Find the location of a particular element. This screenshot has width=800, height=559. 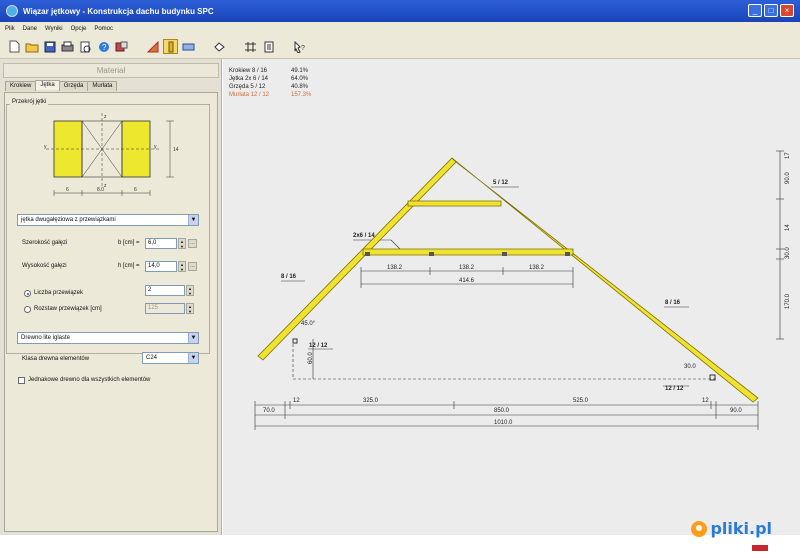

wood-class-label: Klasa drewna elementów is located at coordinates (56, 359).